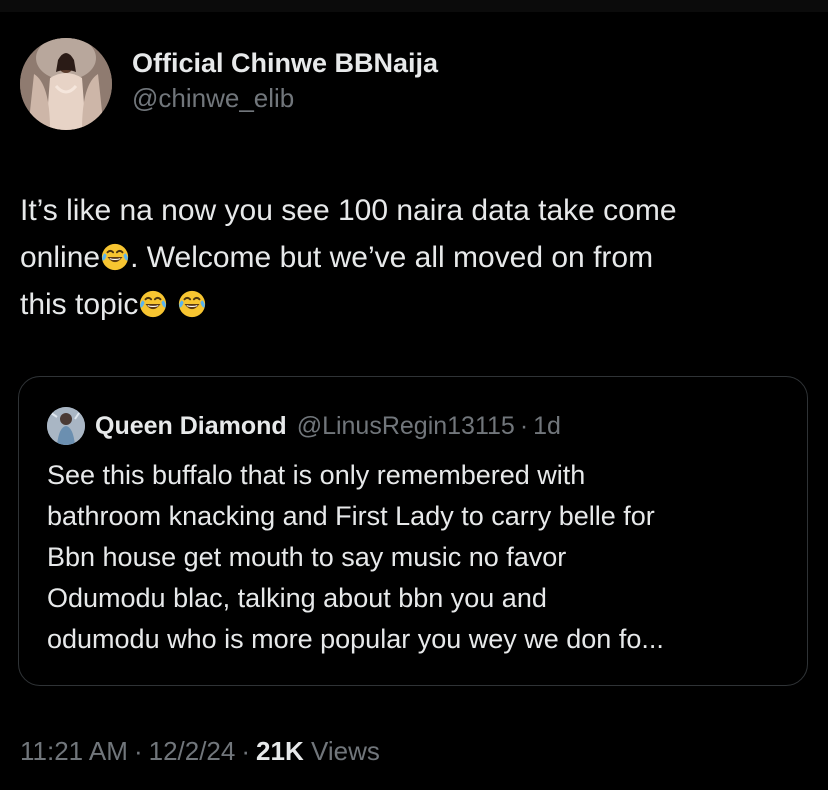 The image size is (828, 790). I want to click on quoted-text-line: Odumodu blac, talking about bbn you and, so click(297, 598).